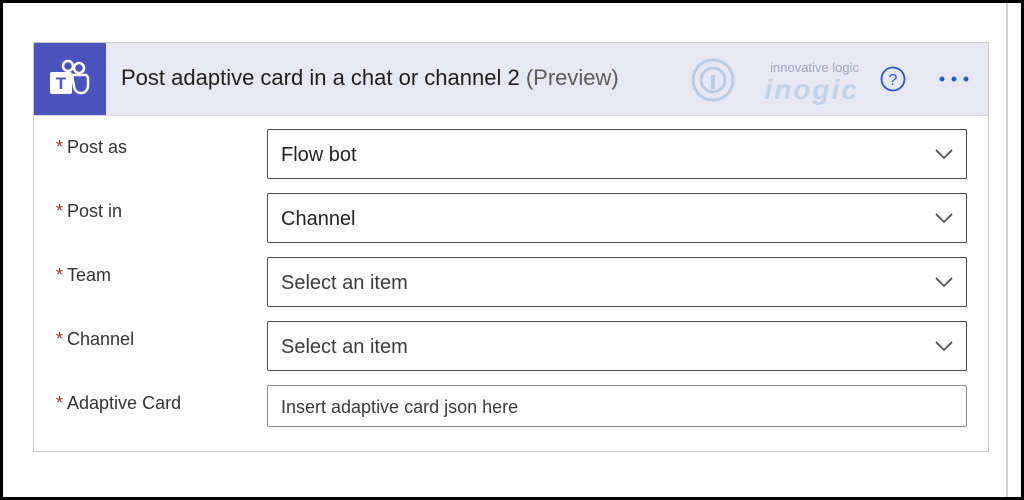  Describe the element at coordinates (70, 79) in the screenshot. I see `teams-icon: T` at that location.